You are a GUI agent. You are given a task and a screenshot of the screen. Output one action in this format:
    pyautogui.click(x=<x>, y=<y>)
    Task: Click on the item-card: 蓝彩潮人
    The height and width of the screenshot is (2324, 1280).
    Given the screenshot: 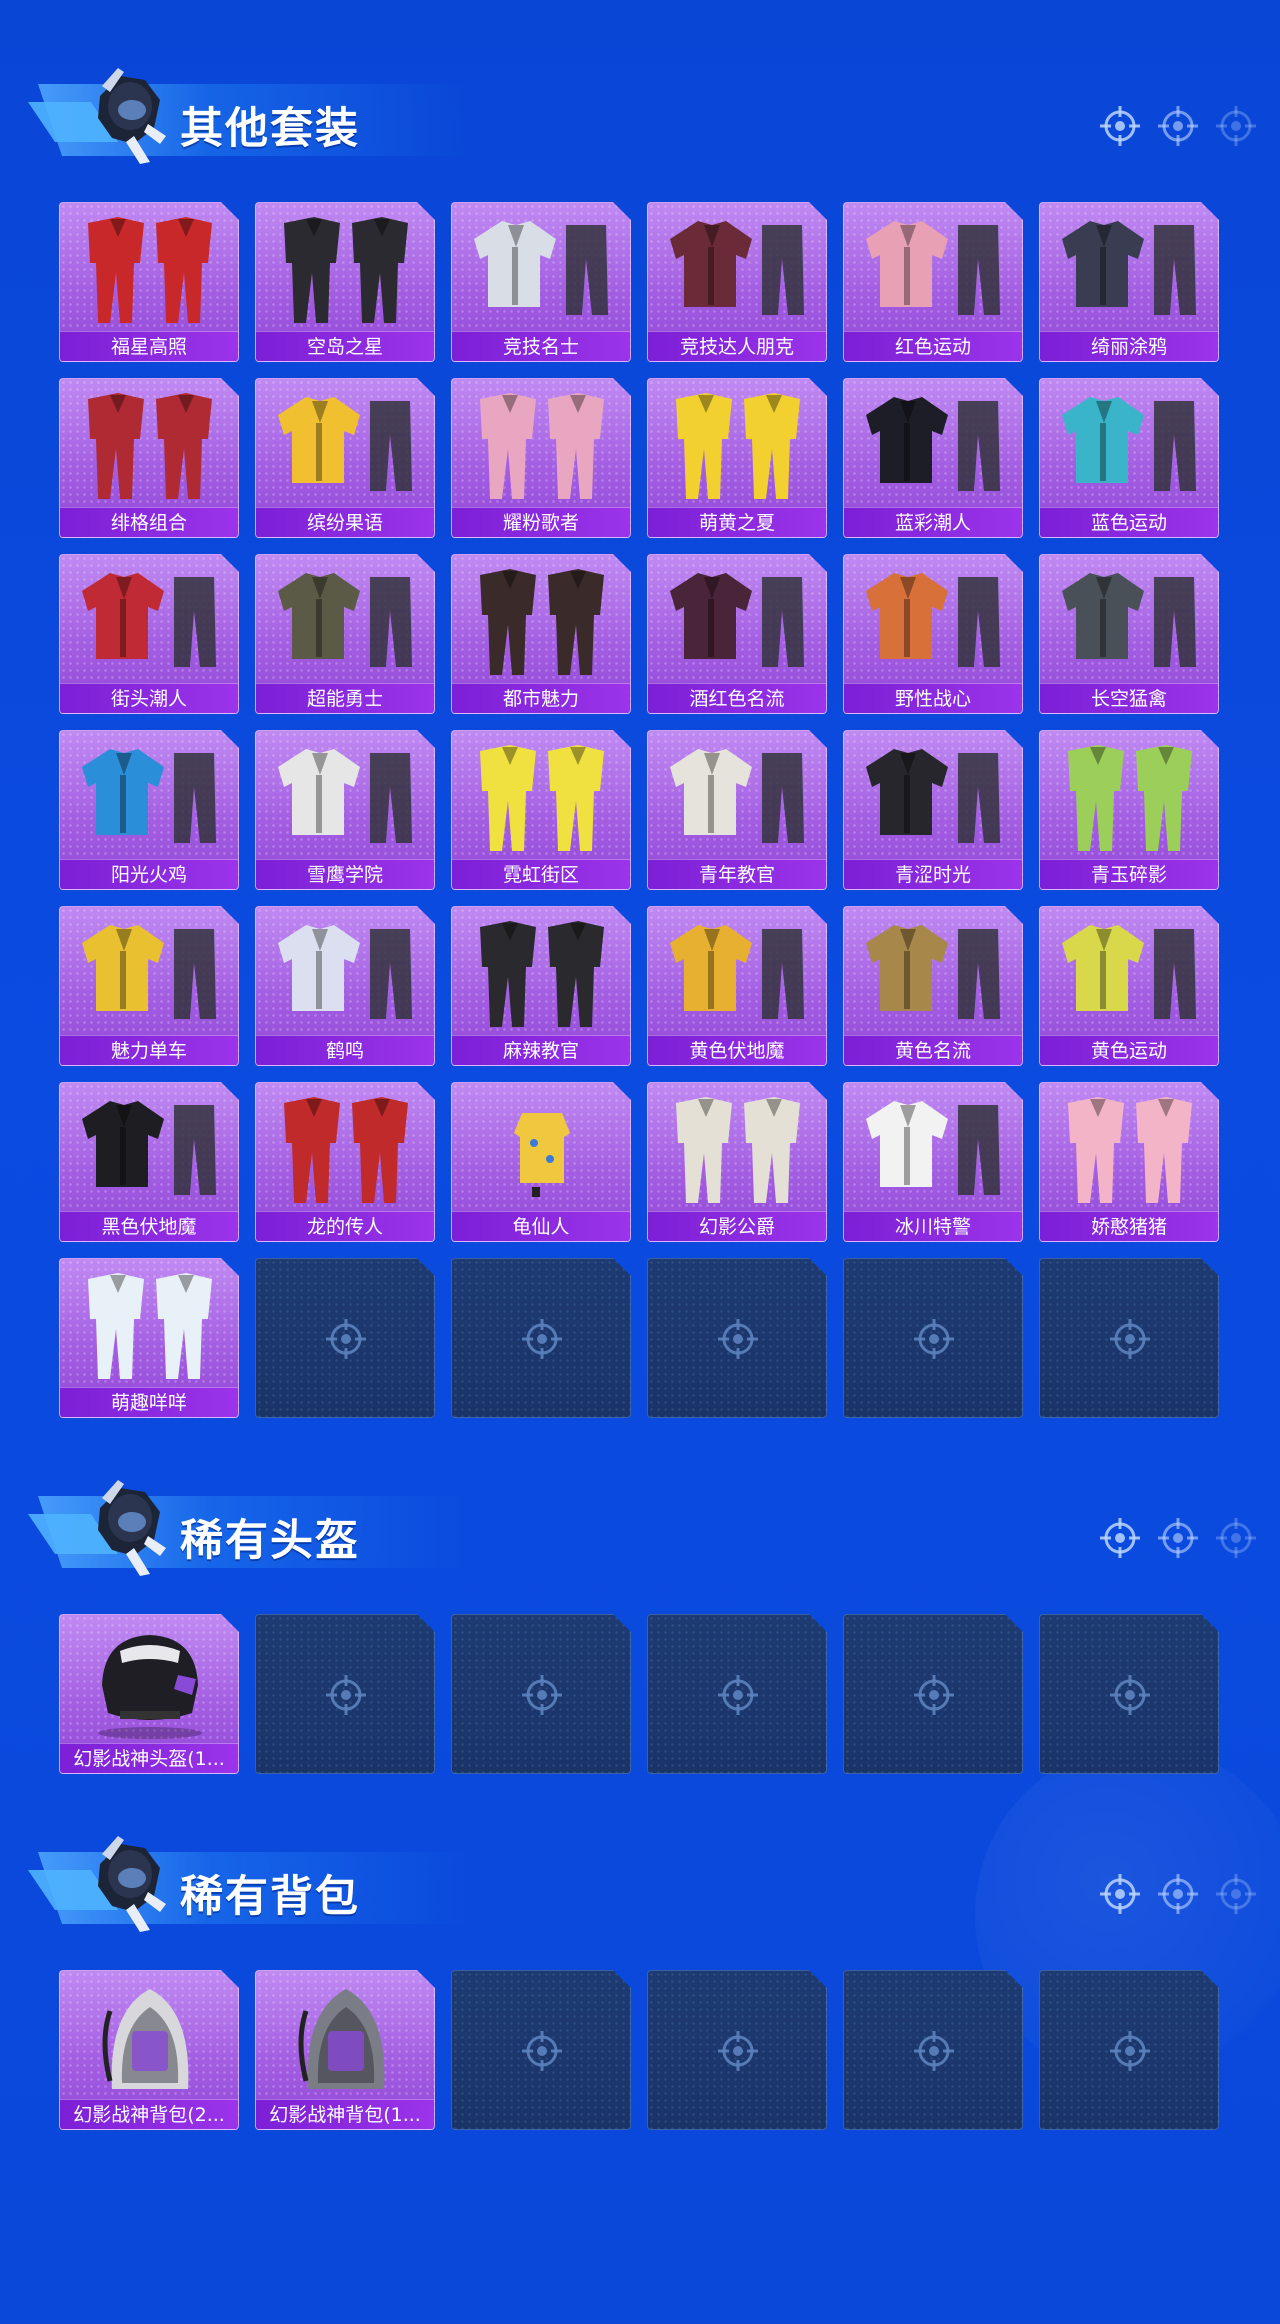 What is the action you would take?
    pyautogui.click(x=933, y=458)
    